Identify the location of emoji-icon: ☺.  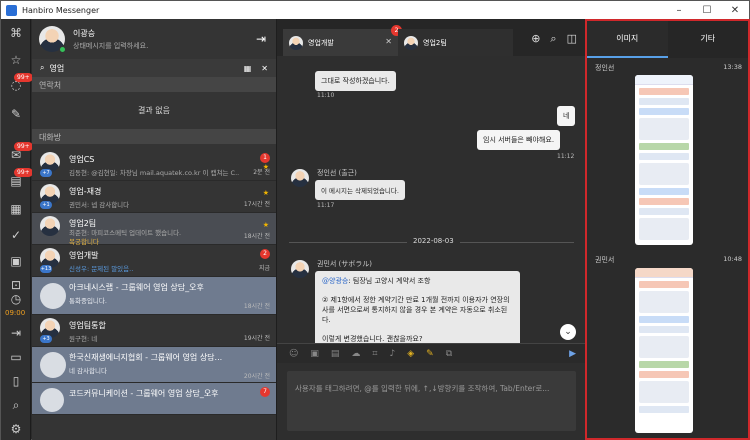
(293, 354).